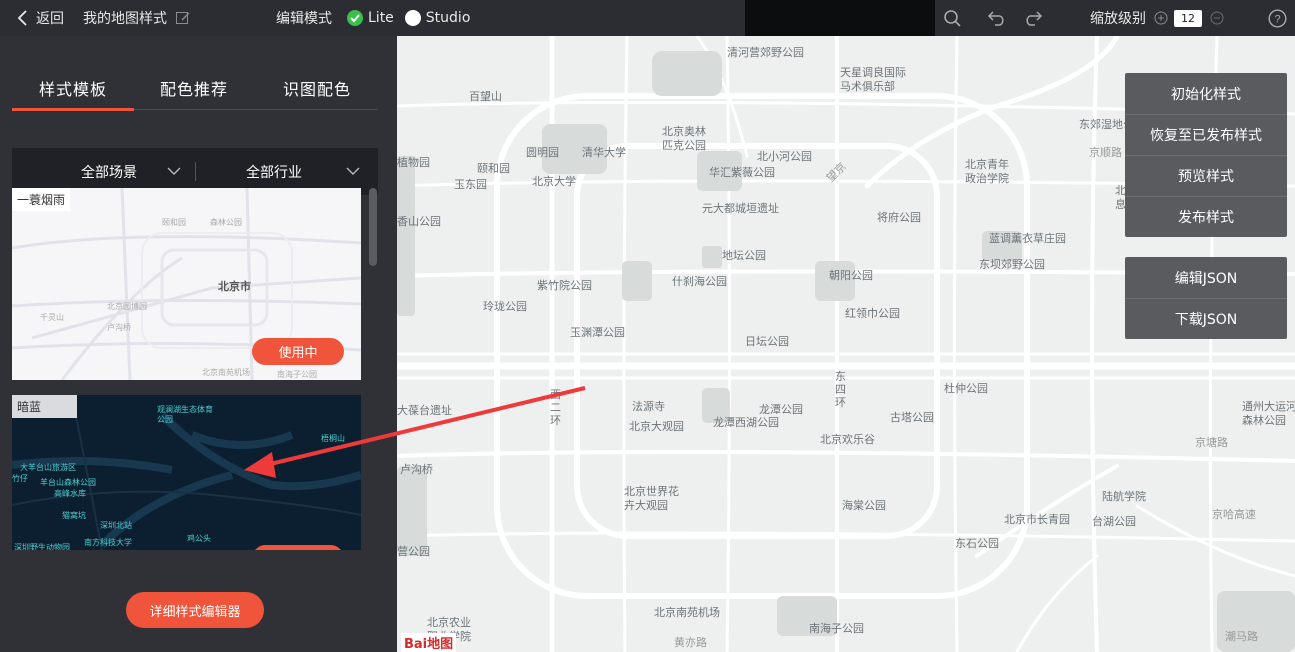 This screenshot has height=652, width=1295. What do you see at coordinates (1234, 514) in the screenshot?
I see `map-label: 京哈高速` at bounding box center [1234, 514].